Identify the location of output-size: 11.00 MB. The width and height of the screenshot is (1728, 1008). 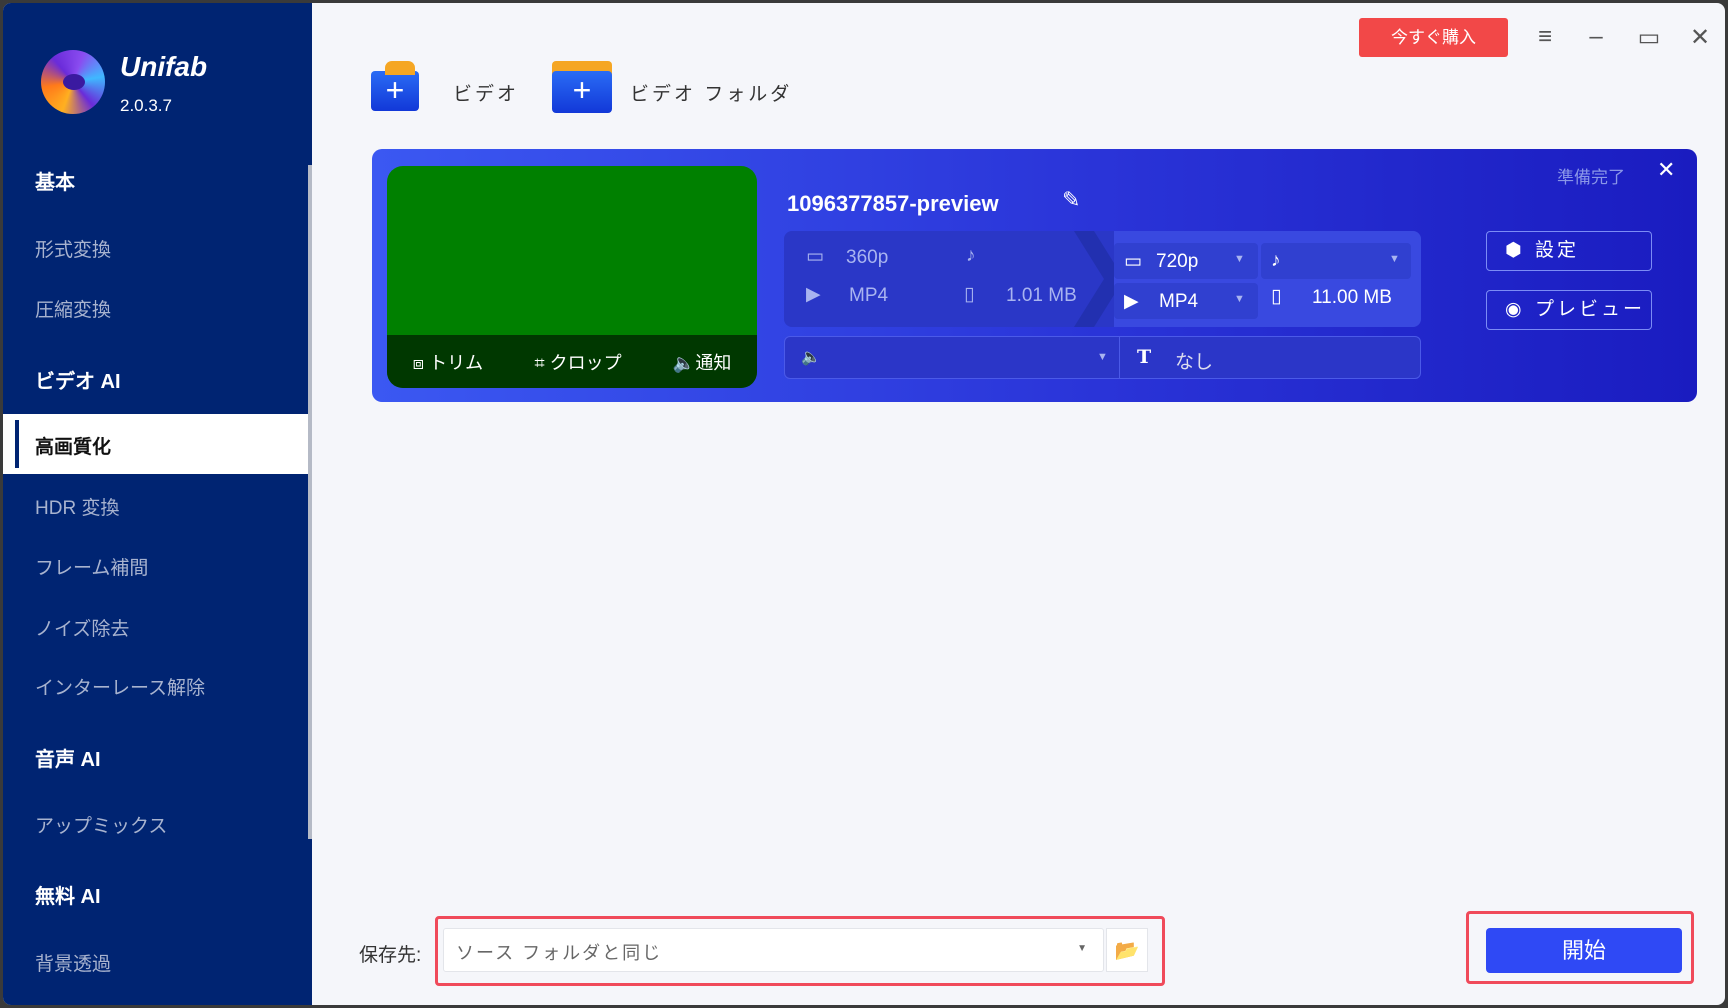
(1352, 297).